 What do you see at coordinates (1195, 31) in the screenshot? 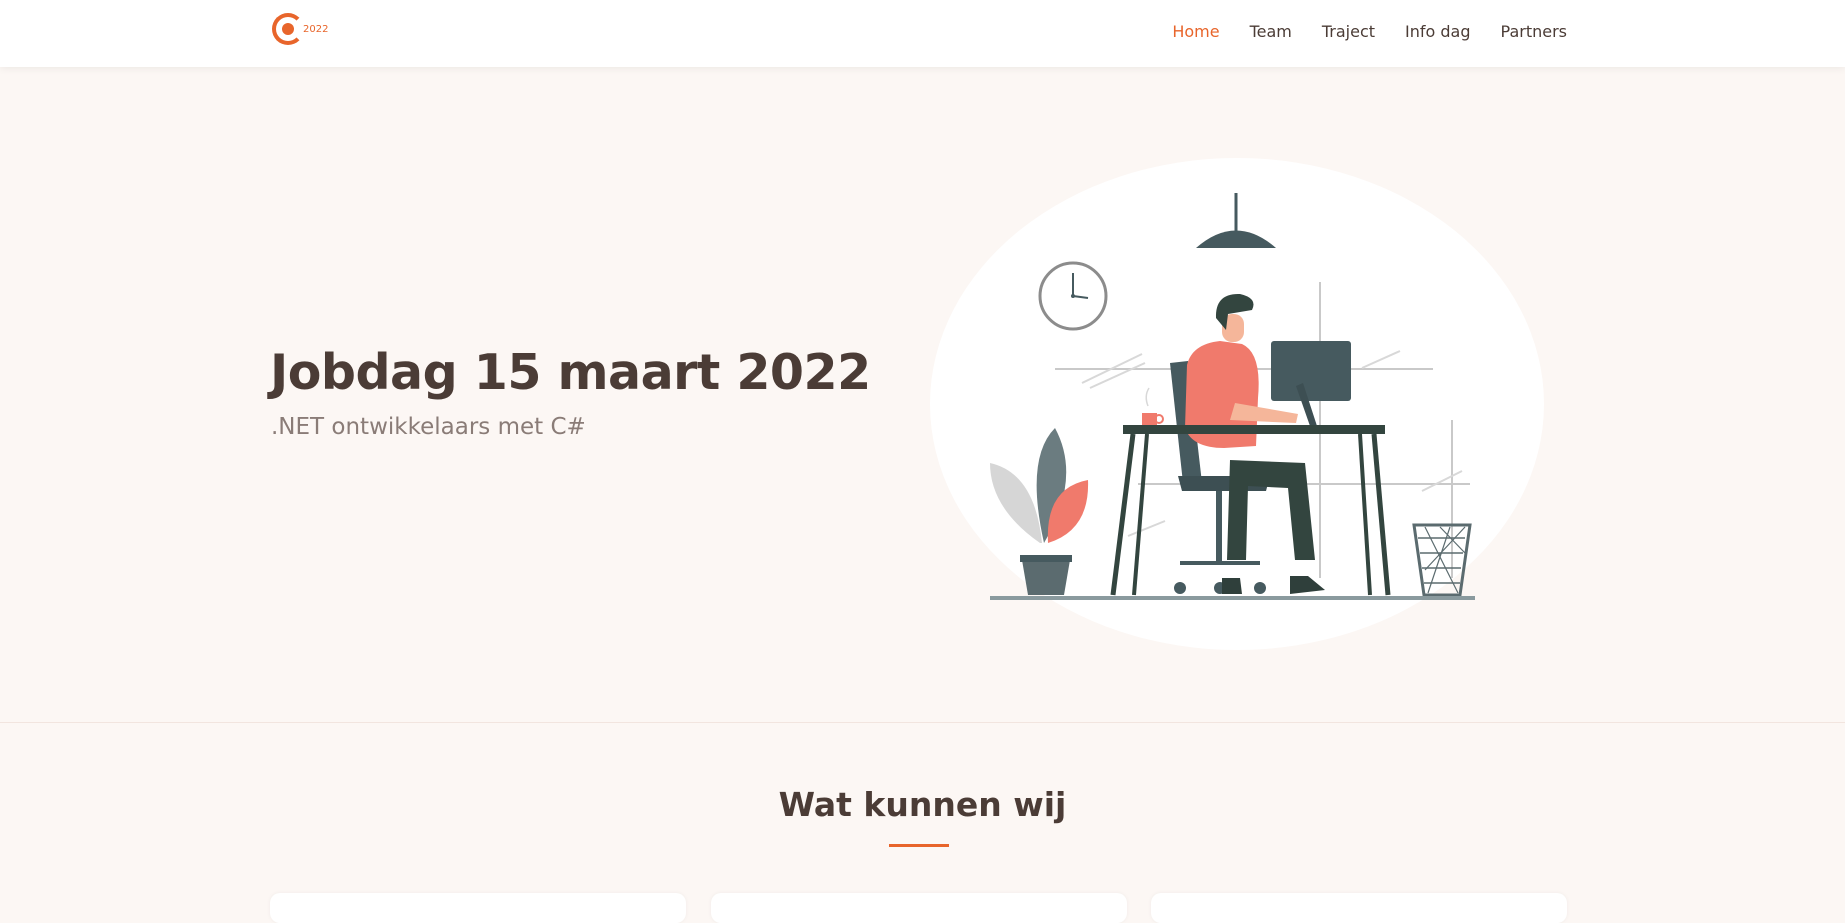
I see `nav-item-home: Home` at bounding box center [1195, 31].